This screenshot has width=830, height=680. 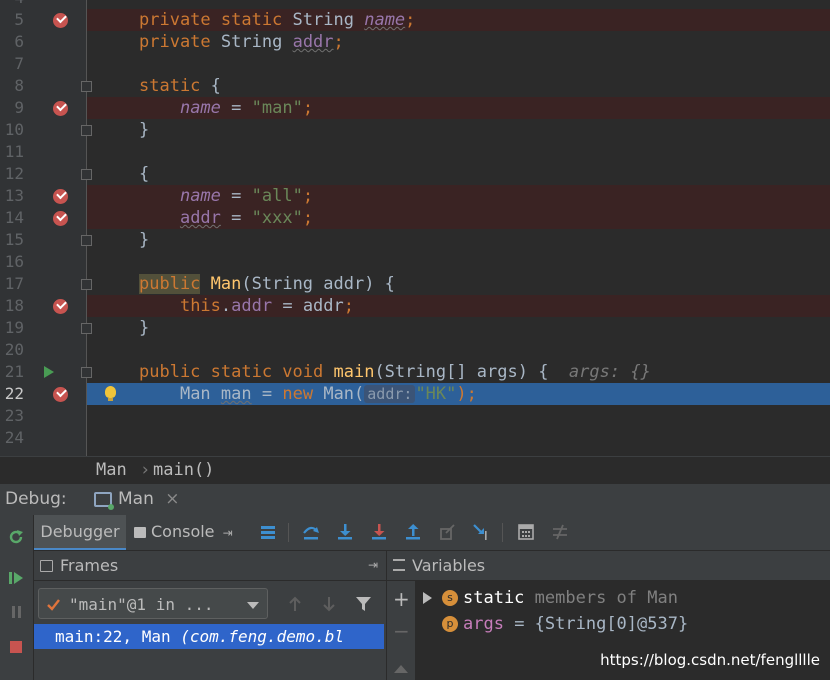 What do you see at coordinates (415, 438) in the screenshot?
I see `code-line-24: 24` at bounding box center [415, 438].